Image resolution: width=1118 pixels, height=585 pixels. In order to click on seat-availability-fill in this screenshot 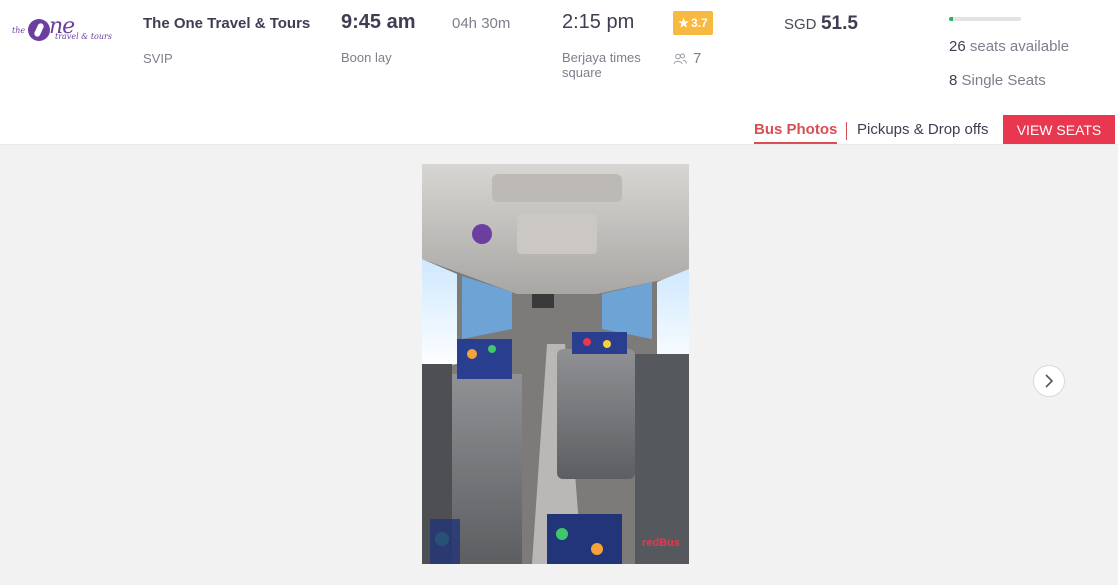, I will do `click(951, 19)`.